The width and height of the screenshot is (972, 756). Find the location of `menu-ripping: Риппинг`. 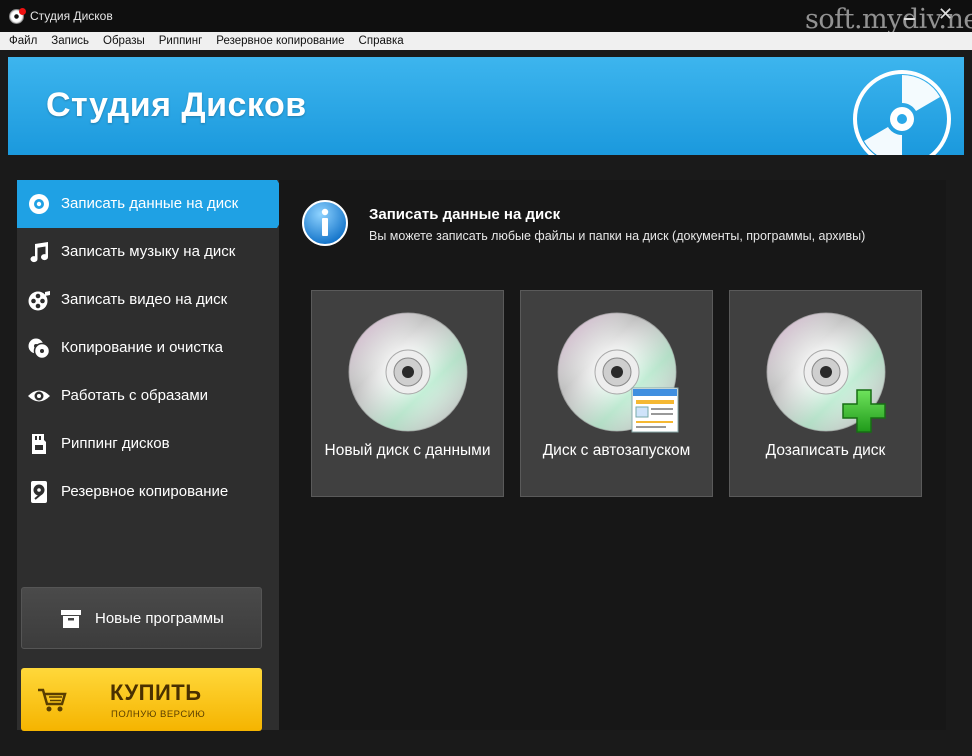

menu-ripping: Риппинг is located at coordinates (181, 41).